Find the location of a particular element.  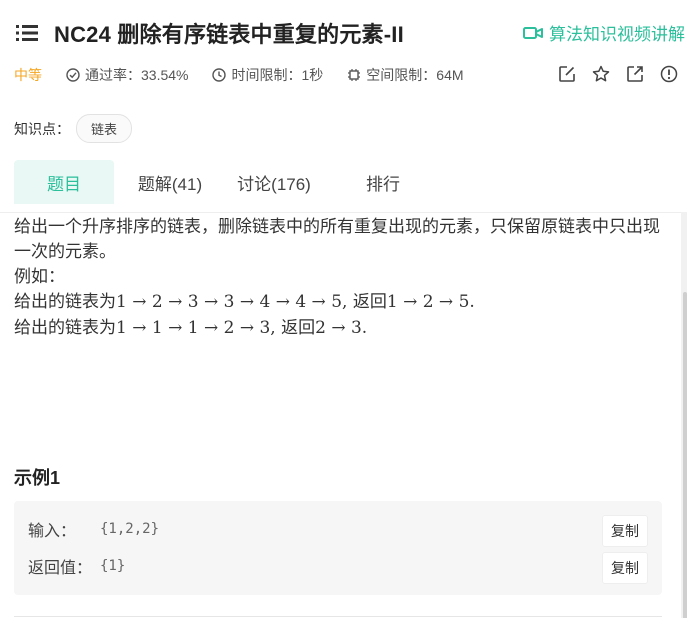

video-explanation-link: 算法知识视频讲解 is located at coordinates (604, 32).